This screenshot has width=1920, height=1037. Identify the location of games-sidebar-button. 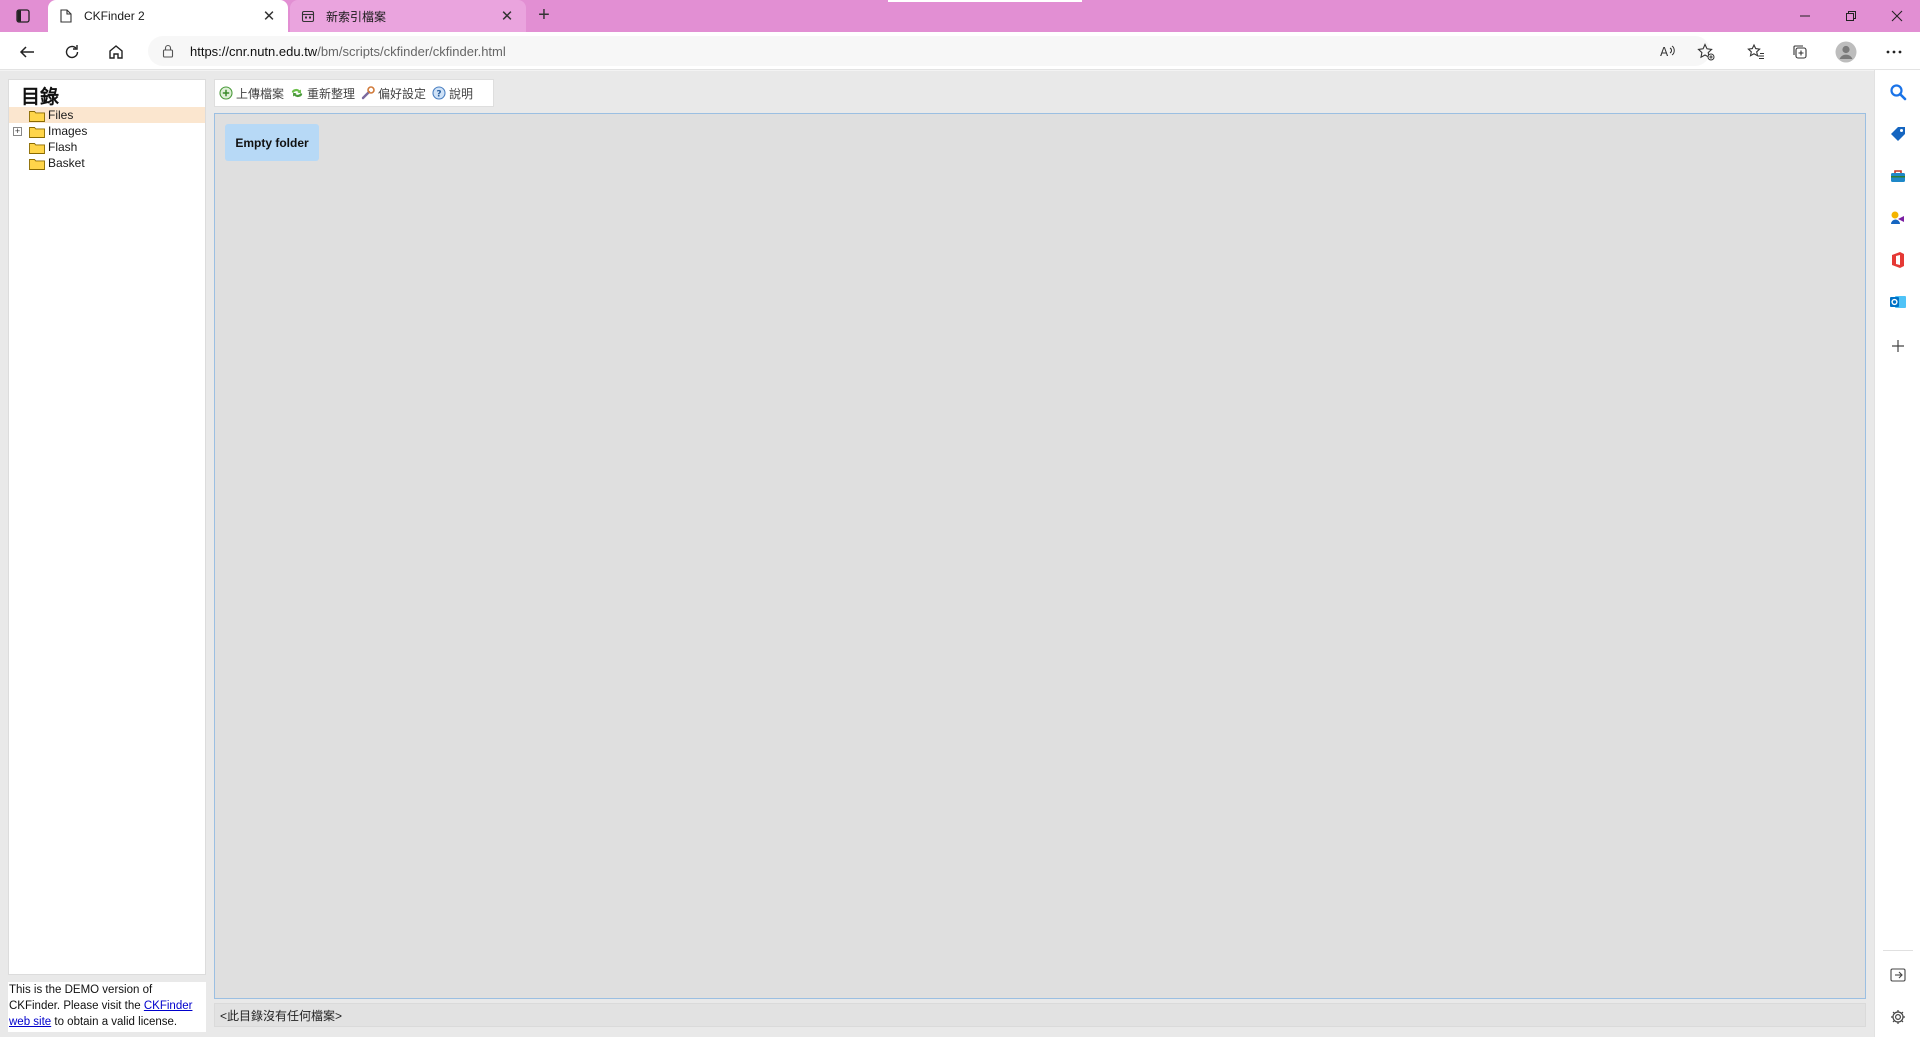
(1898, 218).